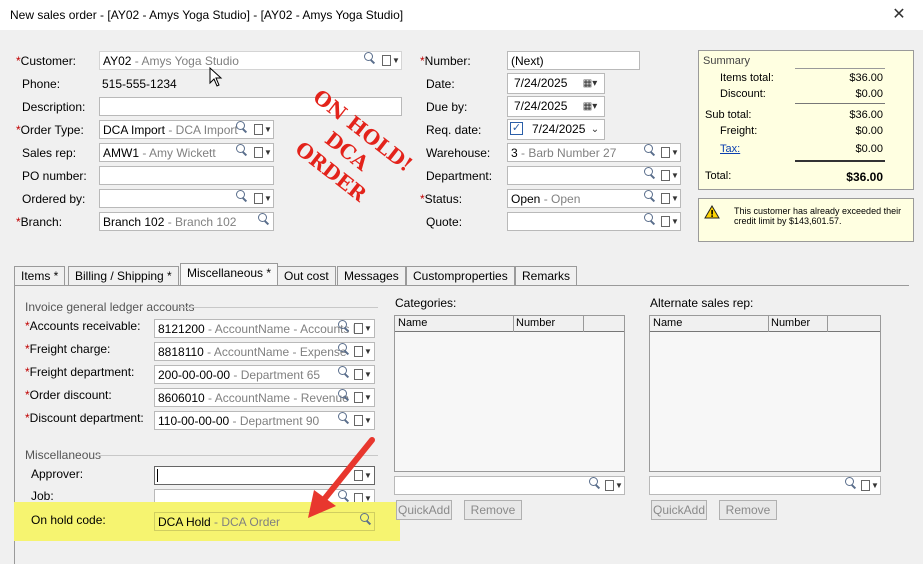  I want to click on order-discount-label: *Order discount:, so click(68, 395).